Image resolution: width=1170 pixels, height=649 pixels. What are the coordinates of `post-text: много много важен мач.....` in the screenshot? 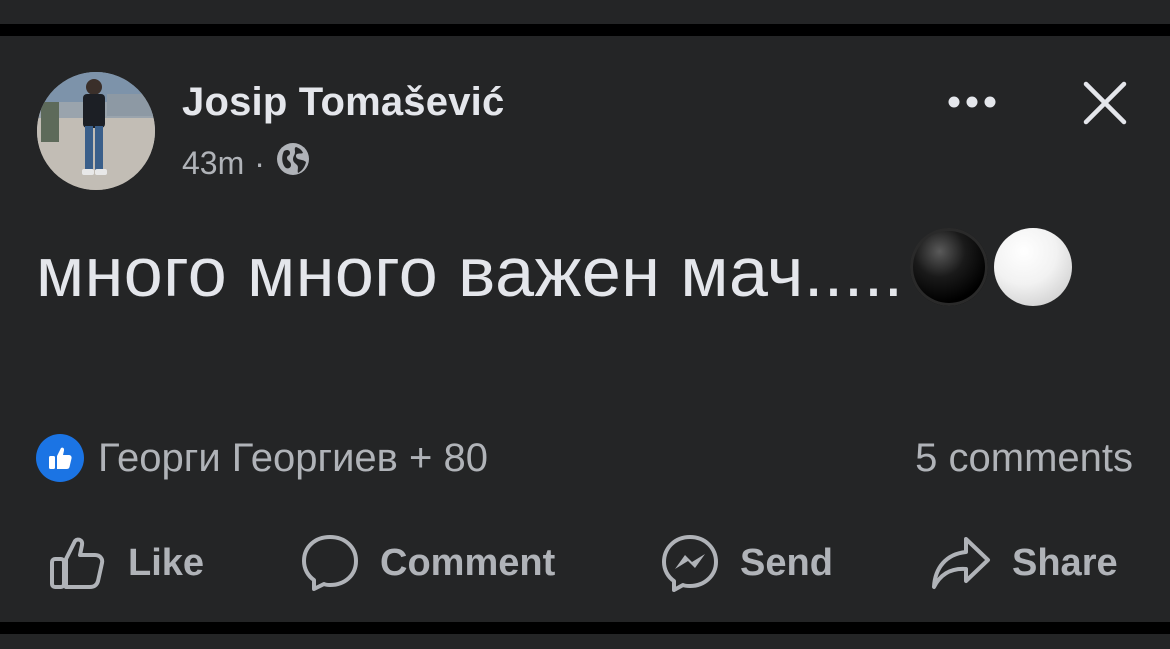 It's located at (470, 272).